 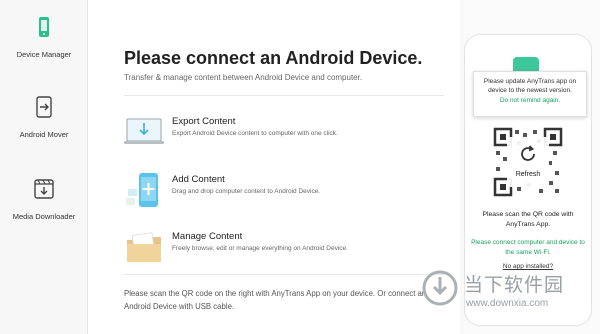 I want to click on sidebar-item-android-mover: Android Mover, so click(x=44, y=119).